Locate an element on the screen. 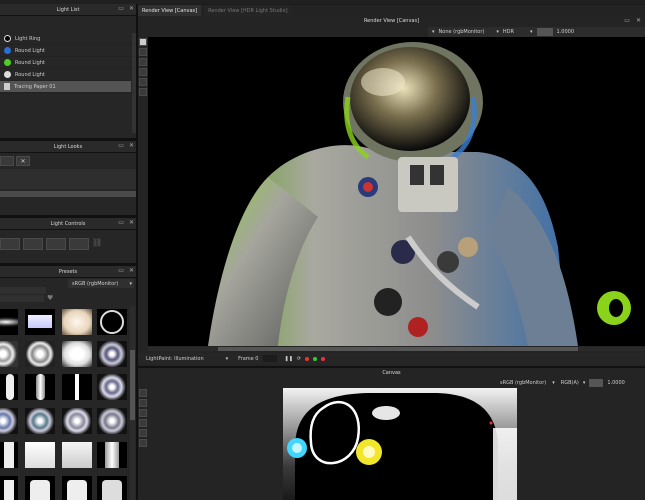 The width and height of the screenshot is (645, 500). refresh-icon: ⟳ is located at coordinates (299, 359).